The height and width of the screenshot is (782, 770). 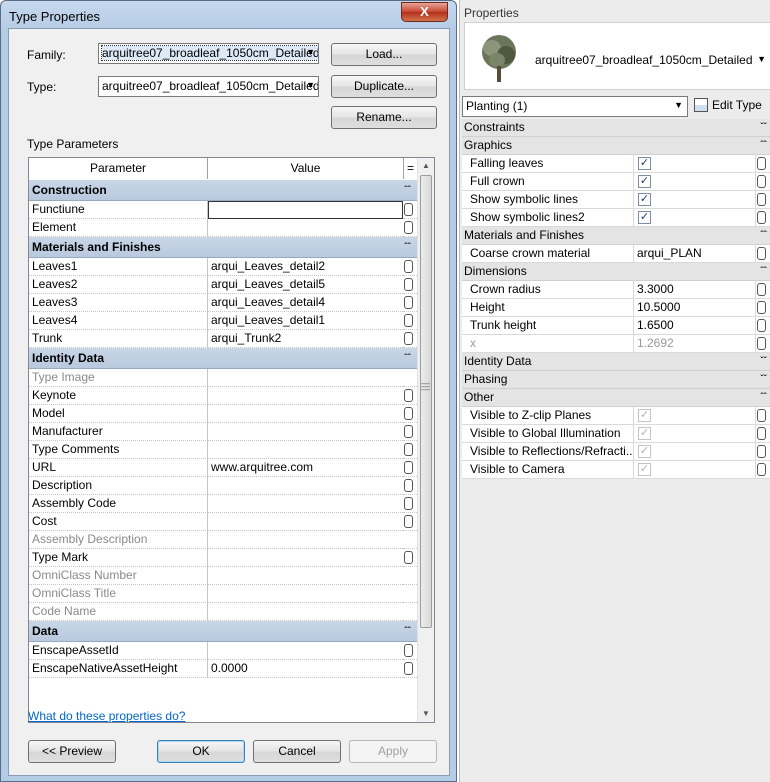 I want to click on param-row: Leaves1 arqui_Leaves_detail2, so click(x=223, y=267).